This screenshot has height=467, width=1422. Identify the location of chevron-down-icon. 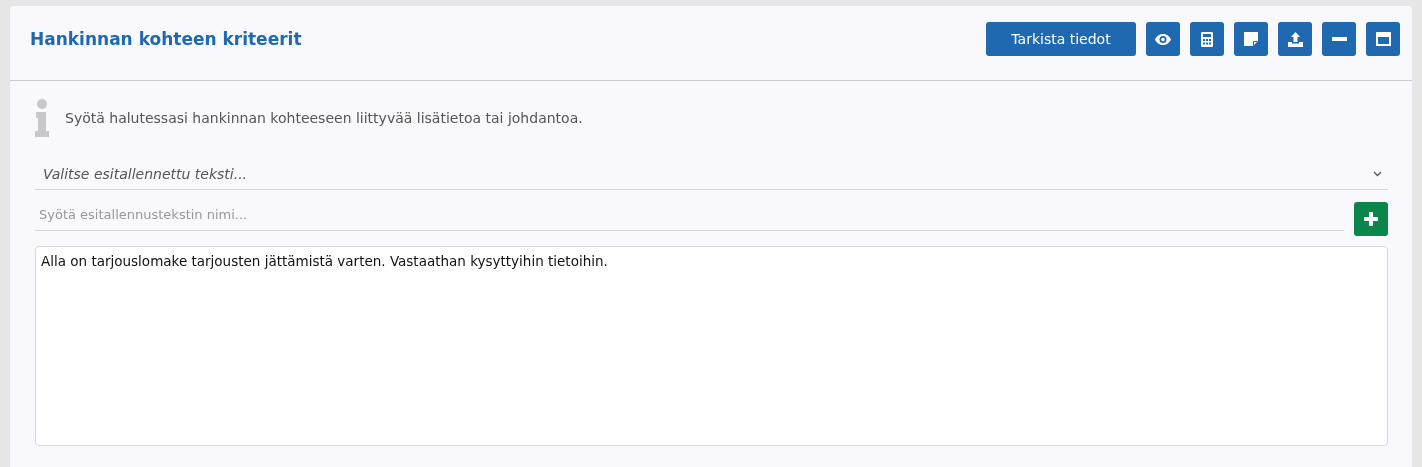
(1377, 174).